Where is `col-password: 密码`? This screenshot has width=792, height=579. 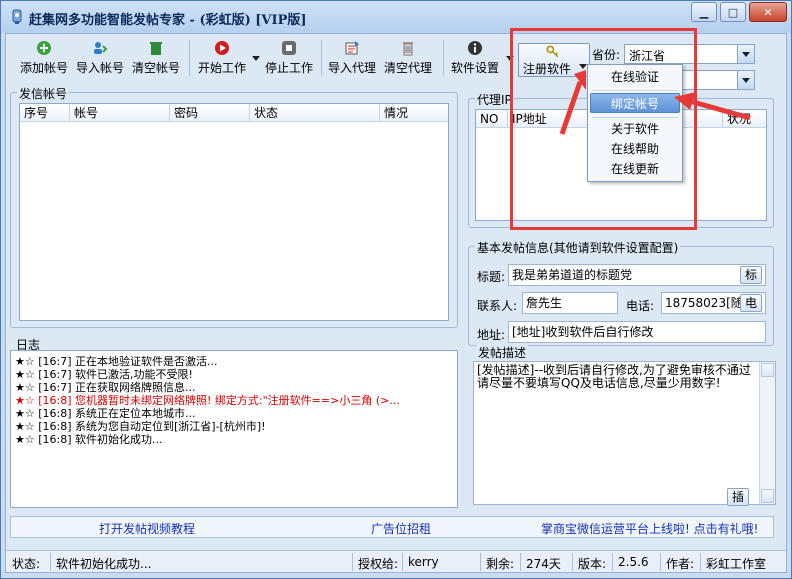
col-password: 密码 is located at coordinates (210, 113).